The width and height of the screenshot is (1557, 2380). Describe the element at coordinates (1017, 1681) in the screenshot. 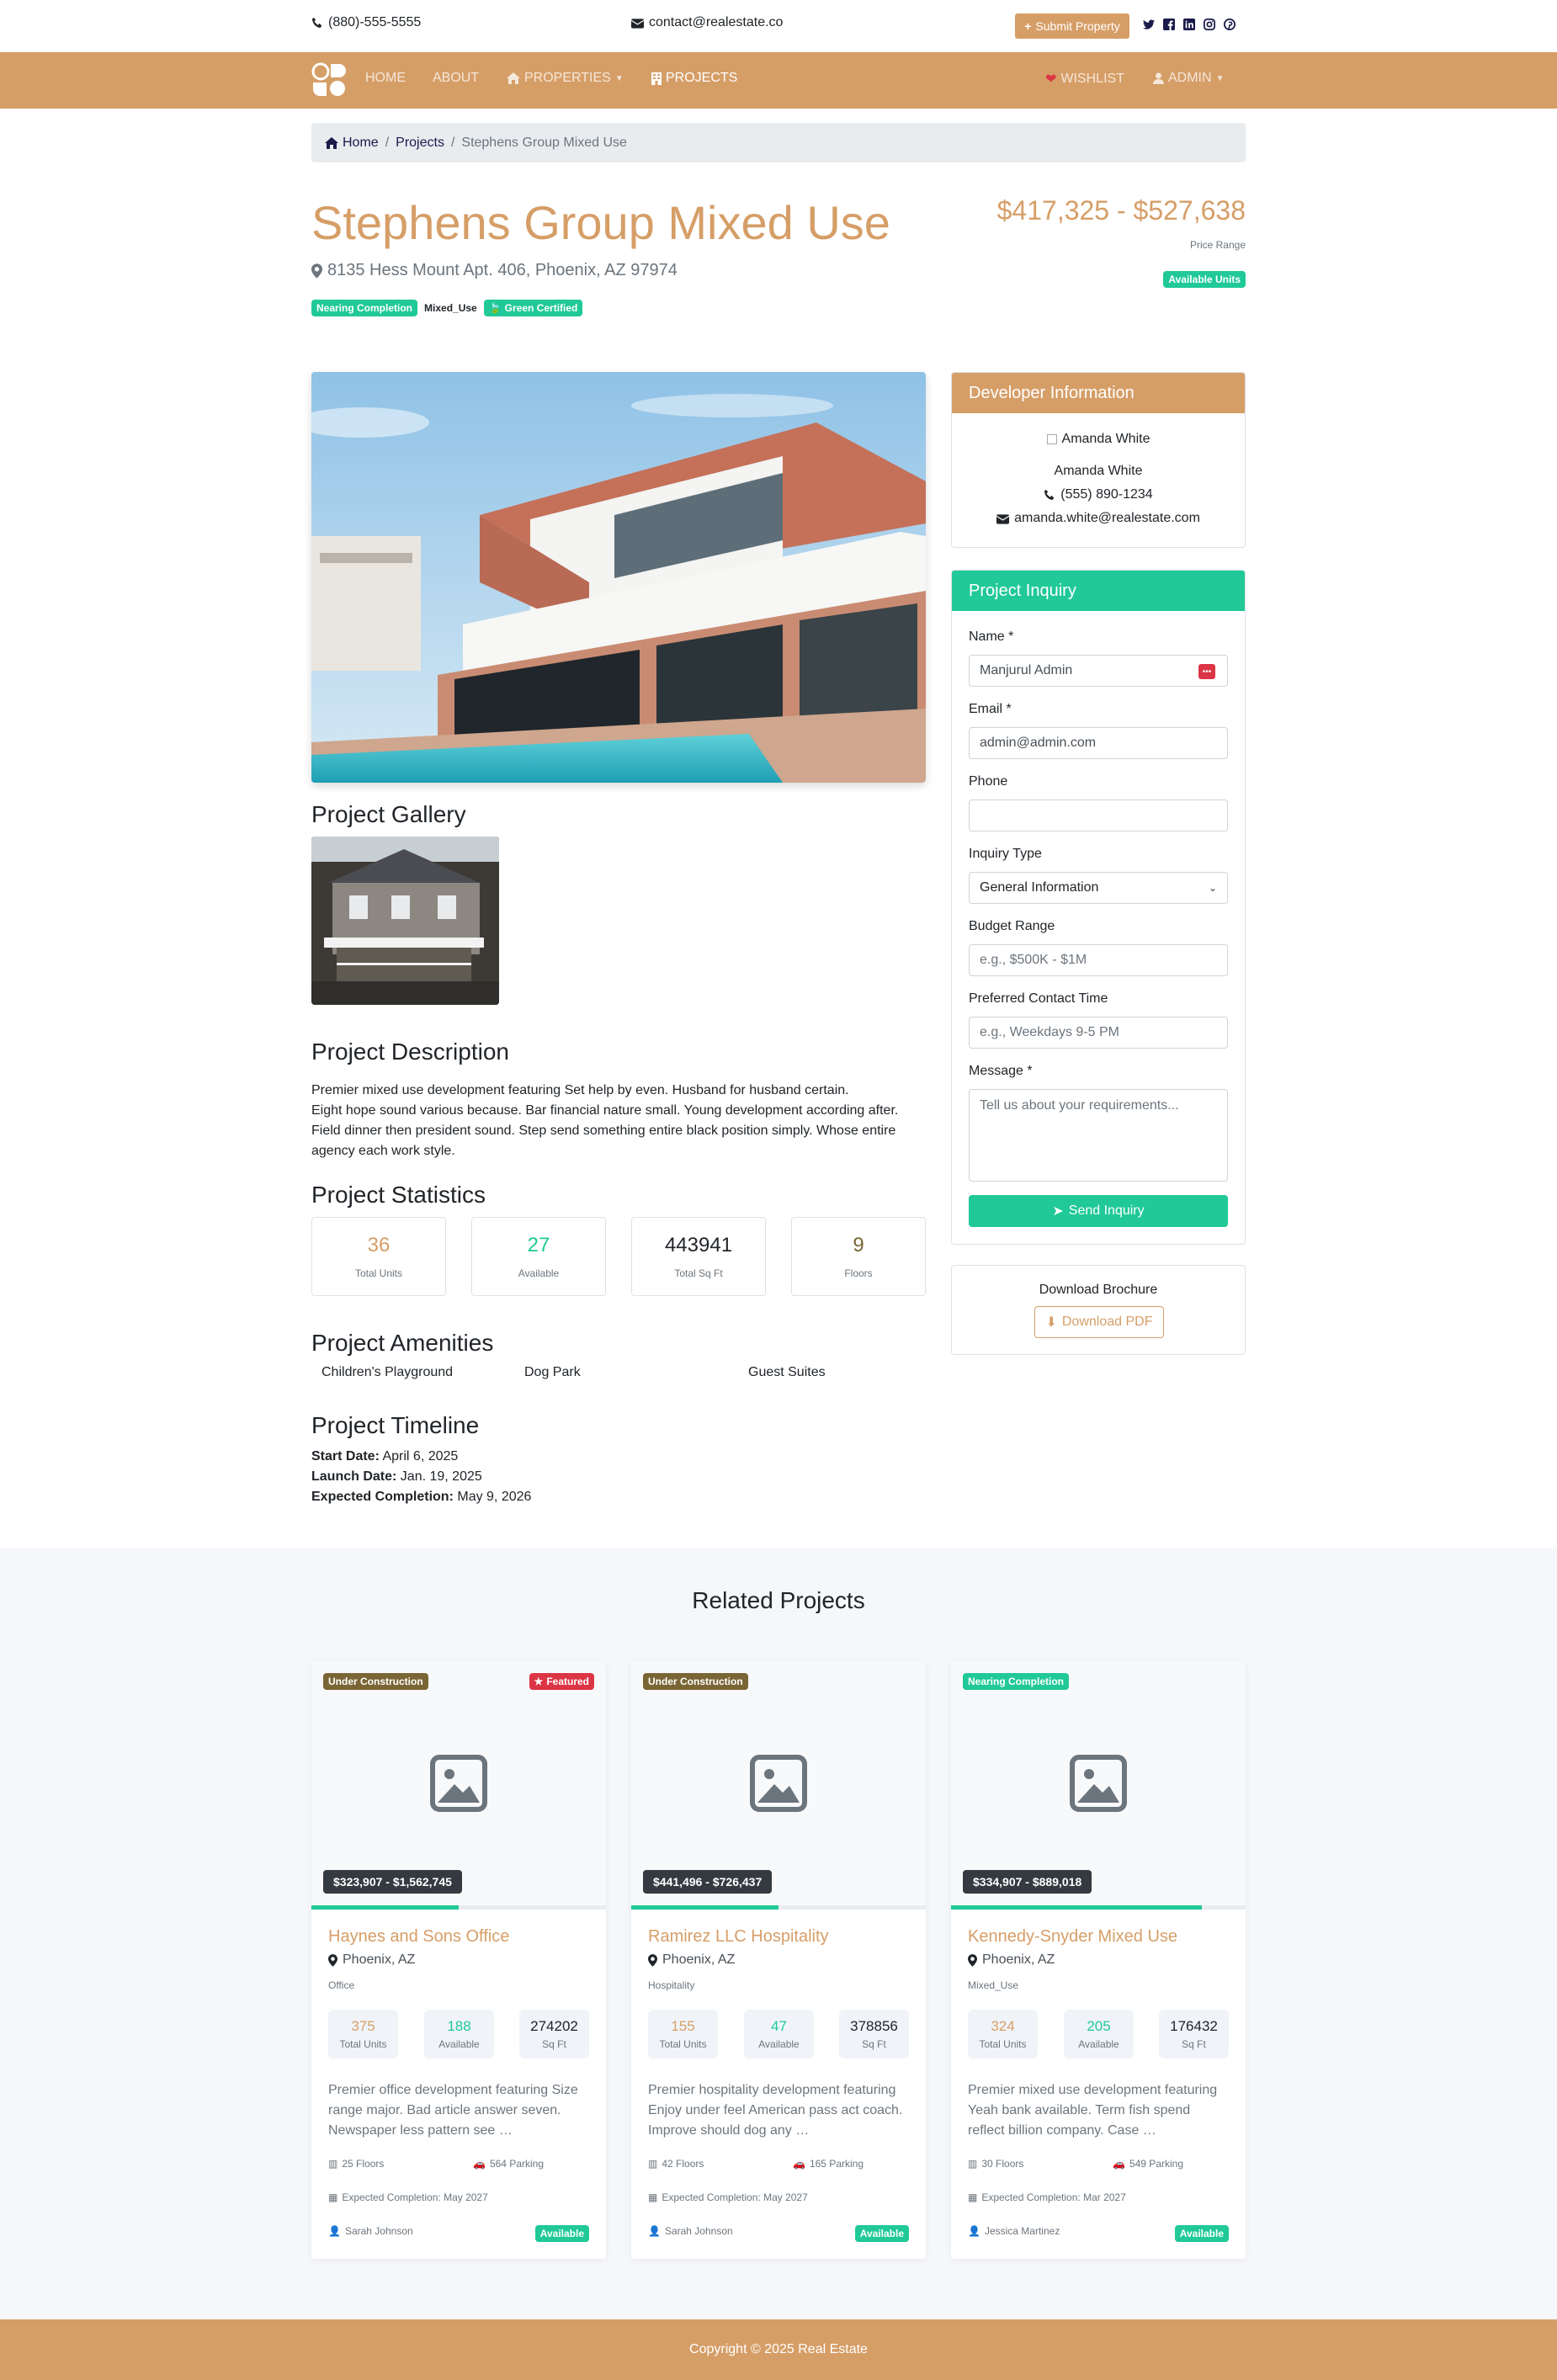

I see `related-status-badge: Nearing Completion` at that location.